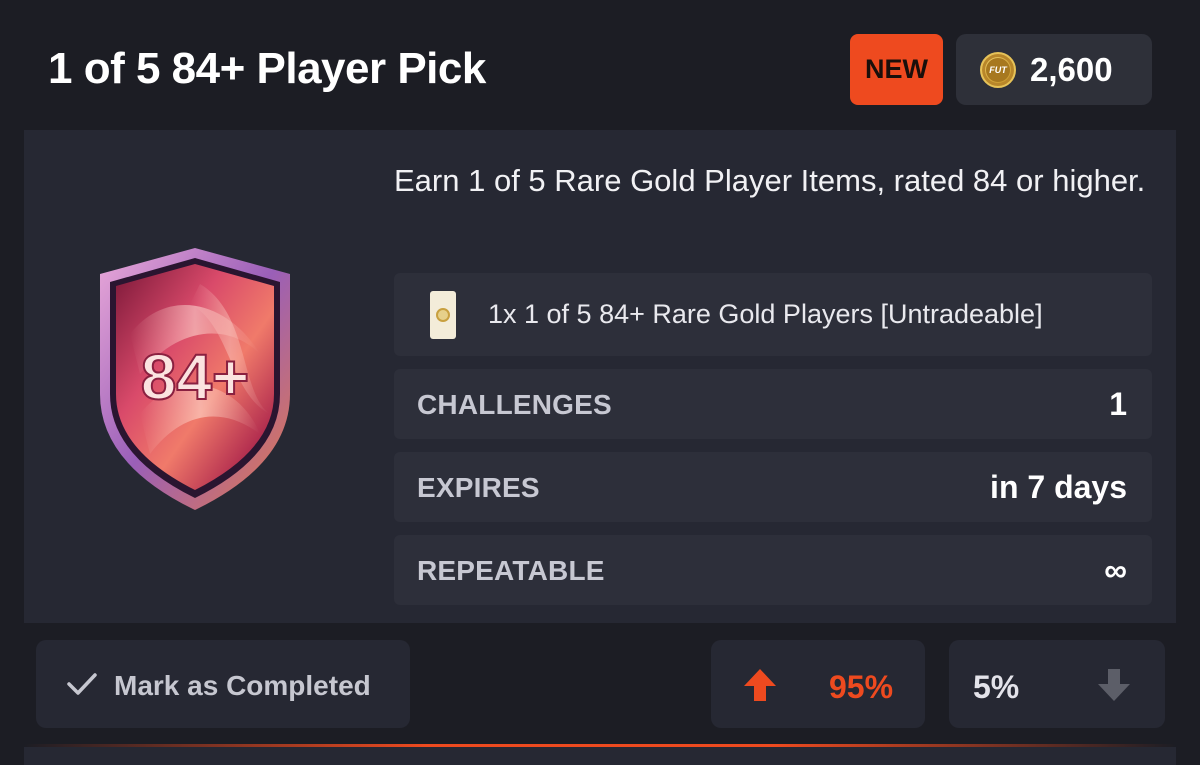 This screenshot has height=765, width=1200. I want to click on price-pill: FUT 2,600, so click(1054, 69).